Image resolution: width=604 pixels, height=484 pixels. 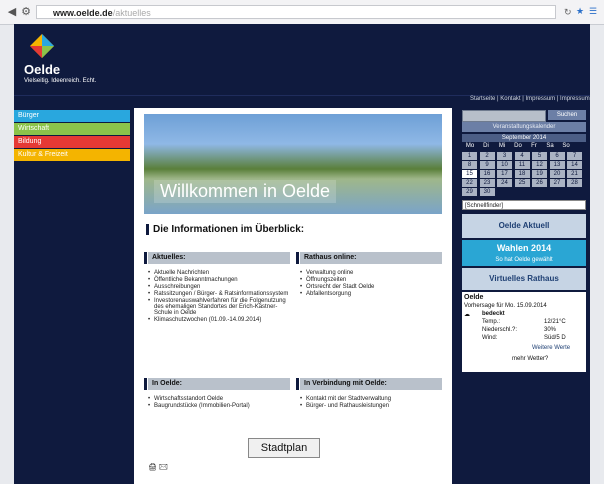 I want to click on calendar-day: 3, so click(x=504, y=156).